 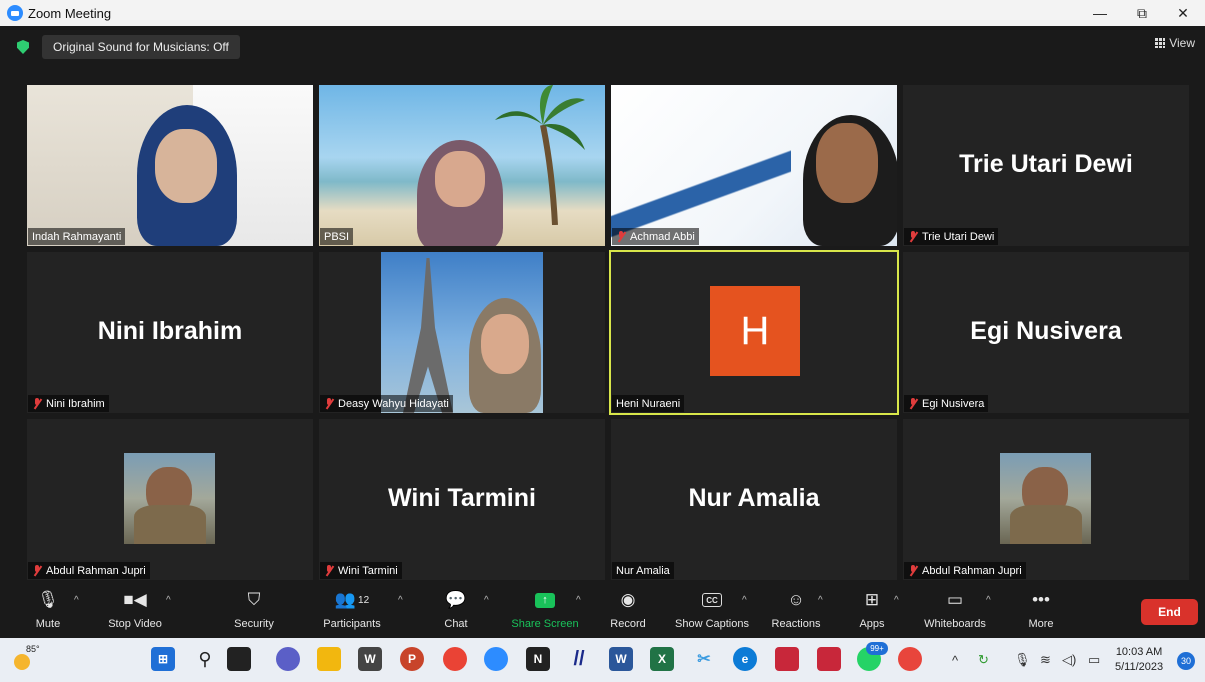 I want to click on participant-tile: Indah Rahmayanti, so click(x=170, y=165).